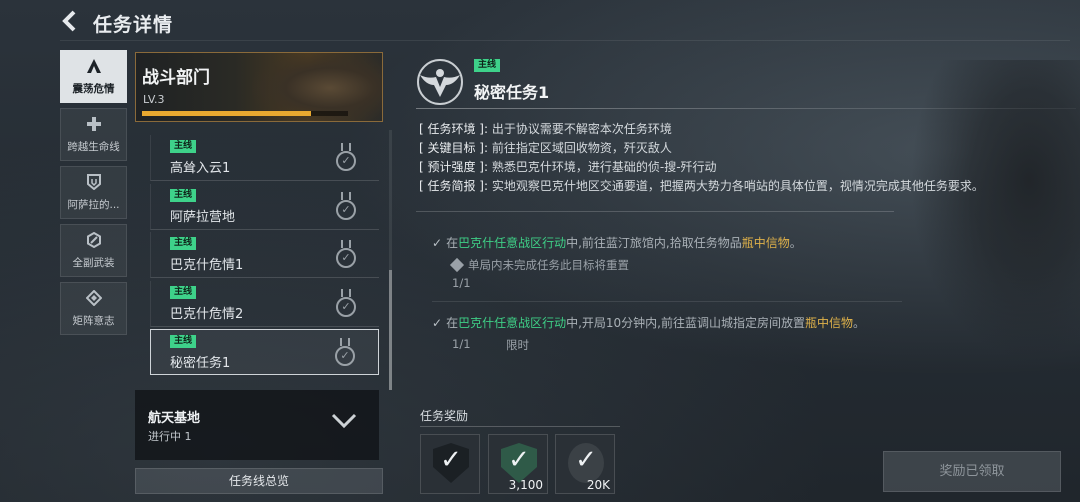 The image size is (1080, 502). Describe the element at coordinates (93, 299) in the screenshot. I see `diamond-icon` at that location.